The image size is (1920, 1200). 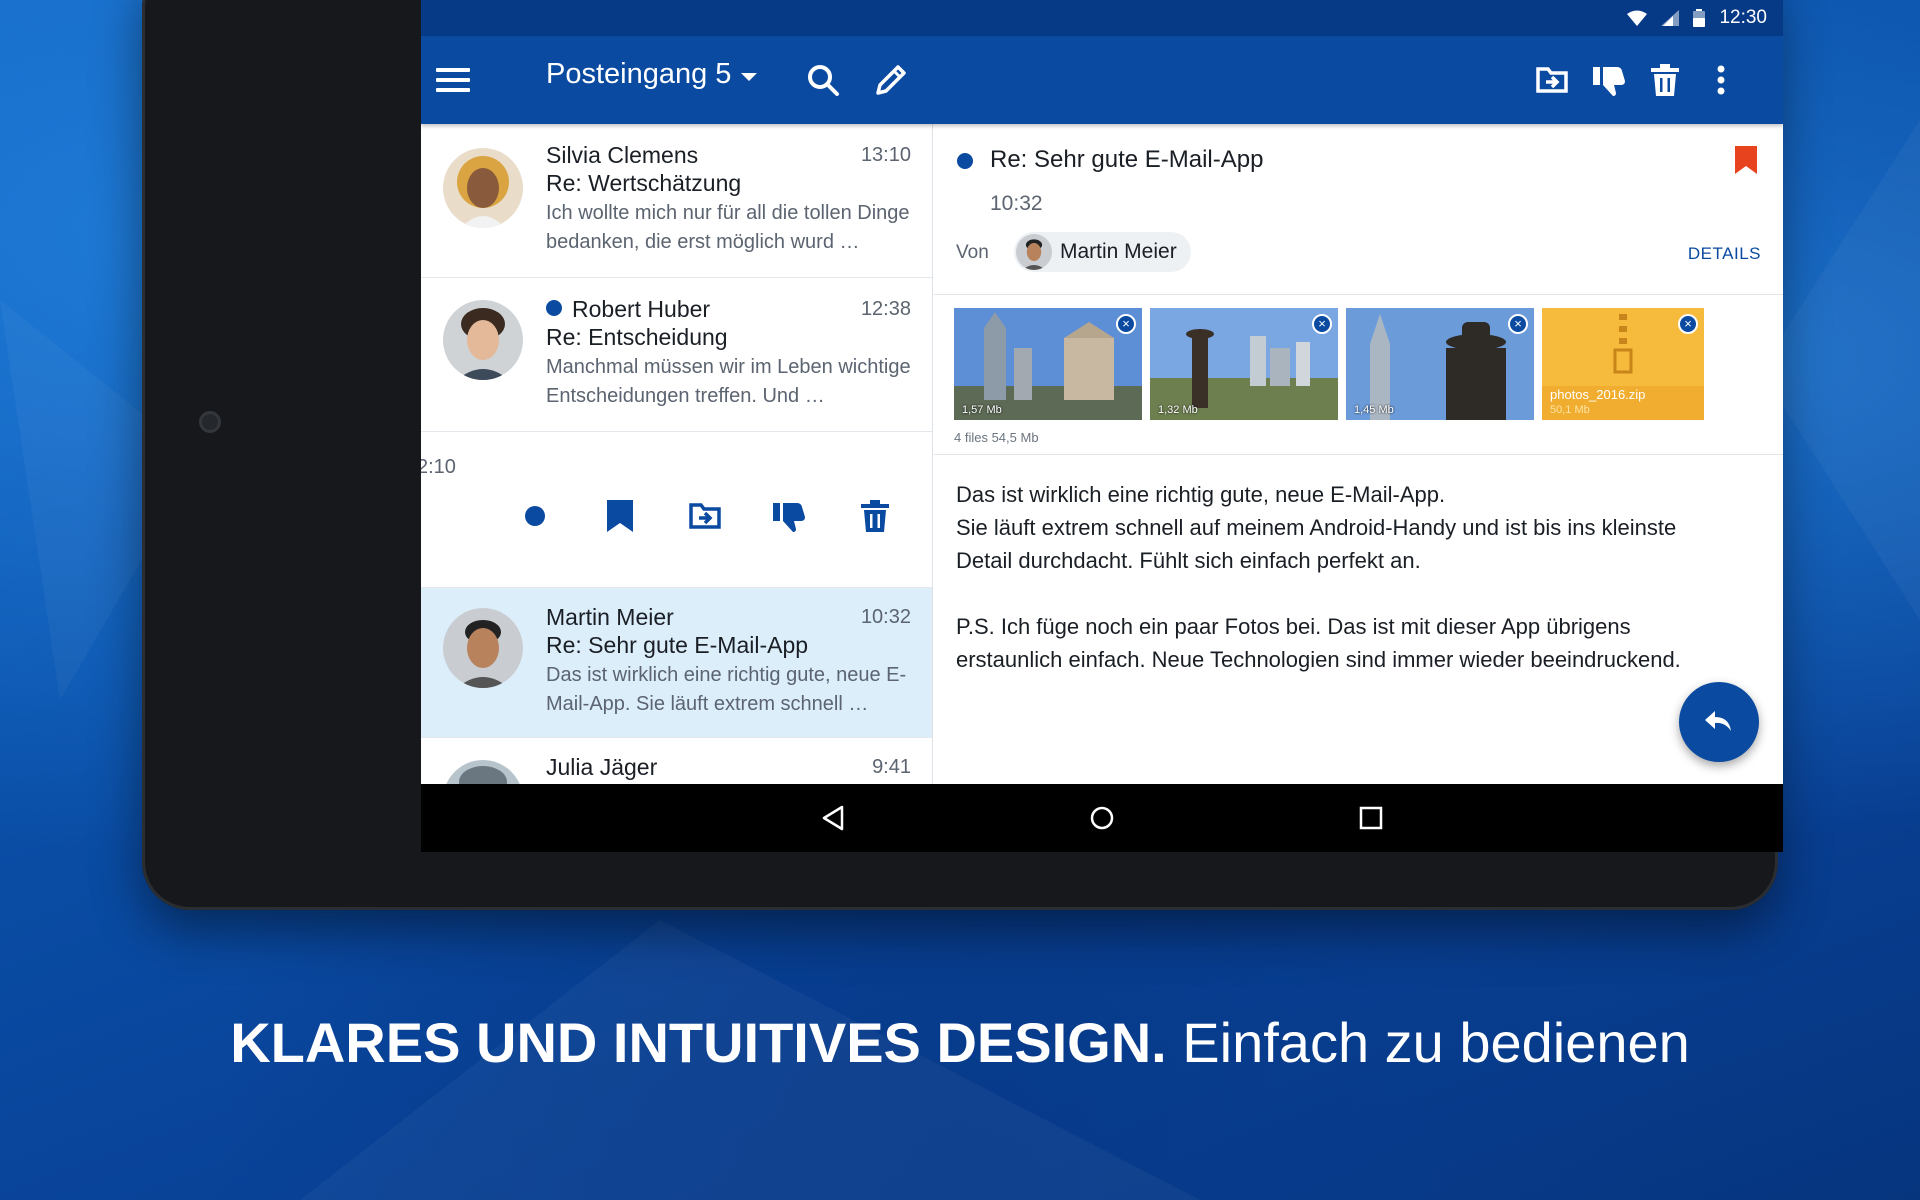 I want to click on attachment-zip: photos_2016.zip 50,1 Mb ×, so click(x=1623, y=364).